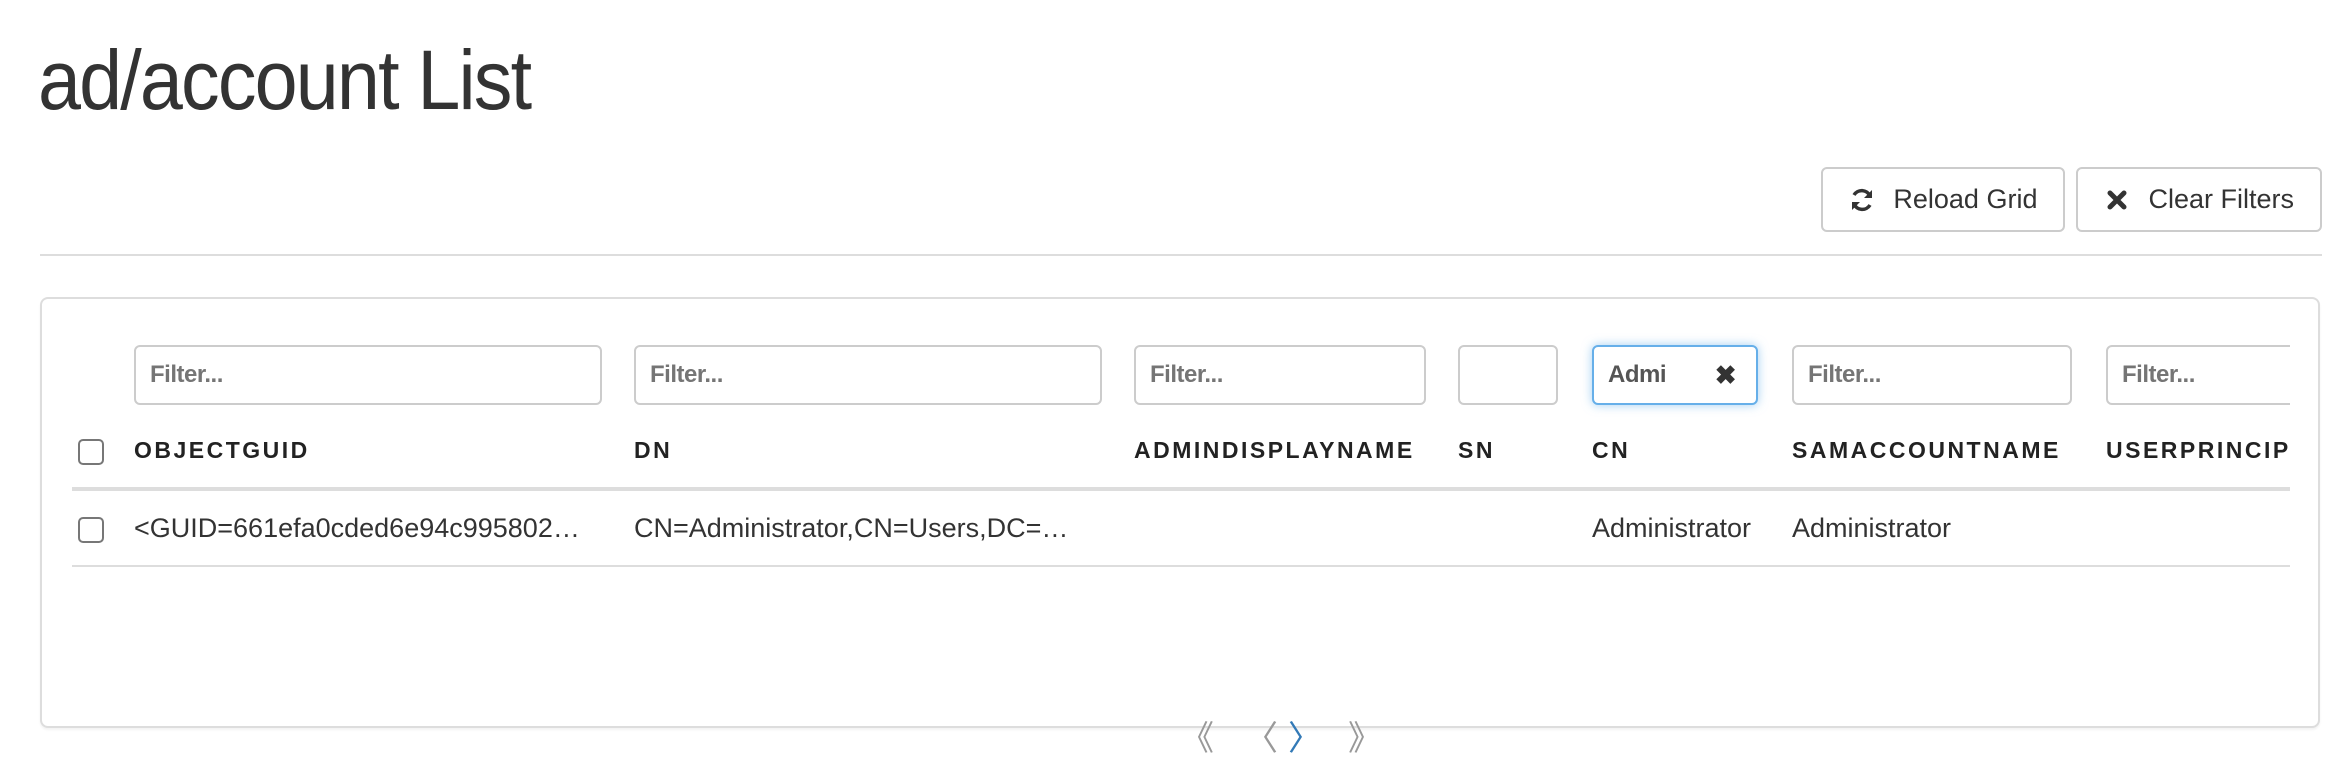  What do you see at coordinates (91, 452) in the screenshot?
I see `select-all-checkbox` at bounding box center [91, 452].